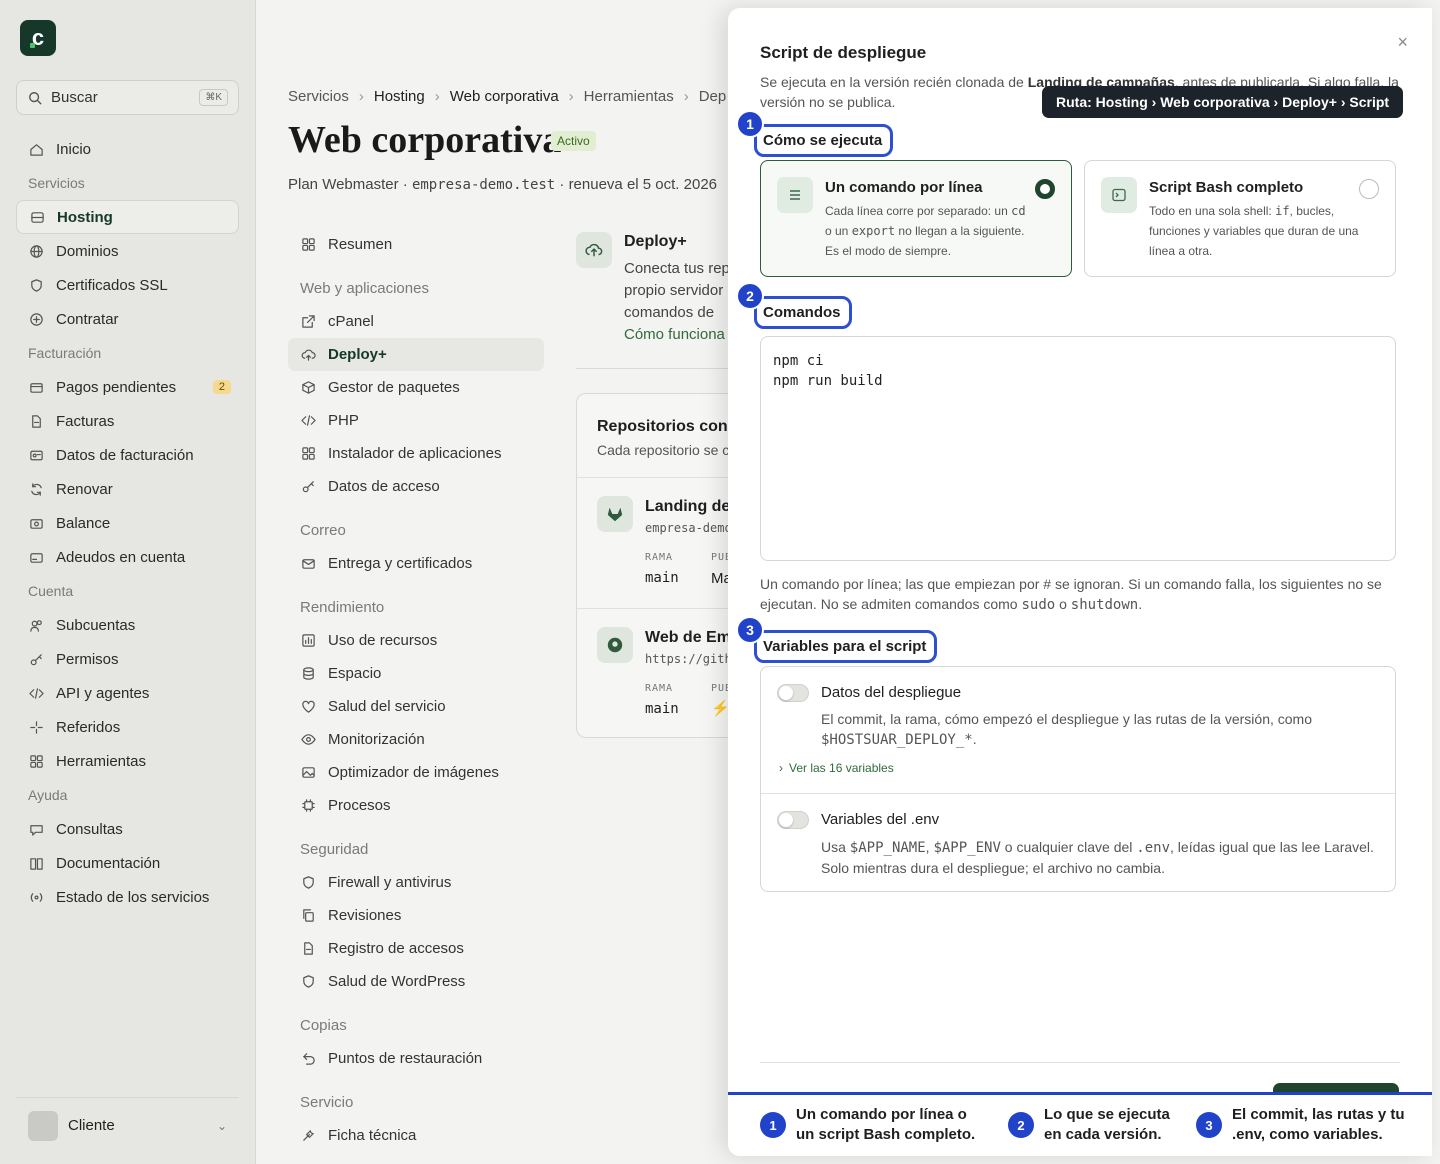  Describe the element at coordinates (108, 863) in the screenshot. I see `sidebar-item-label: Documentación` at that location.